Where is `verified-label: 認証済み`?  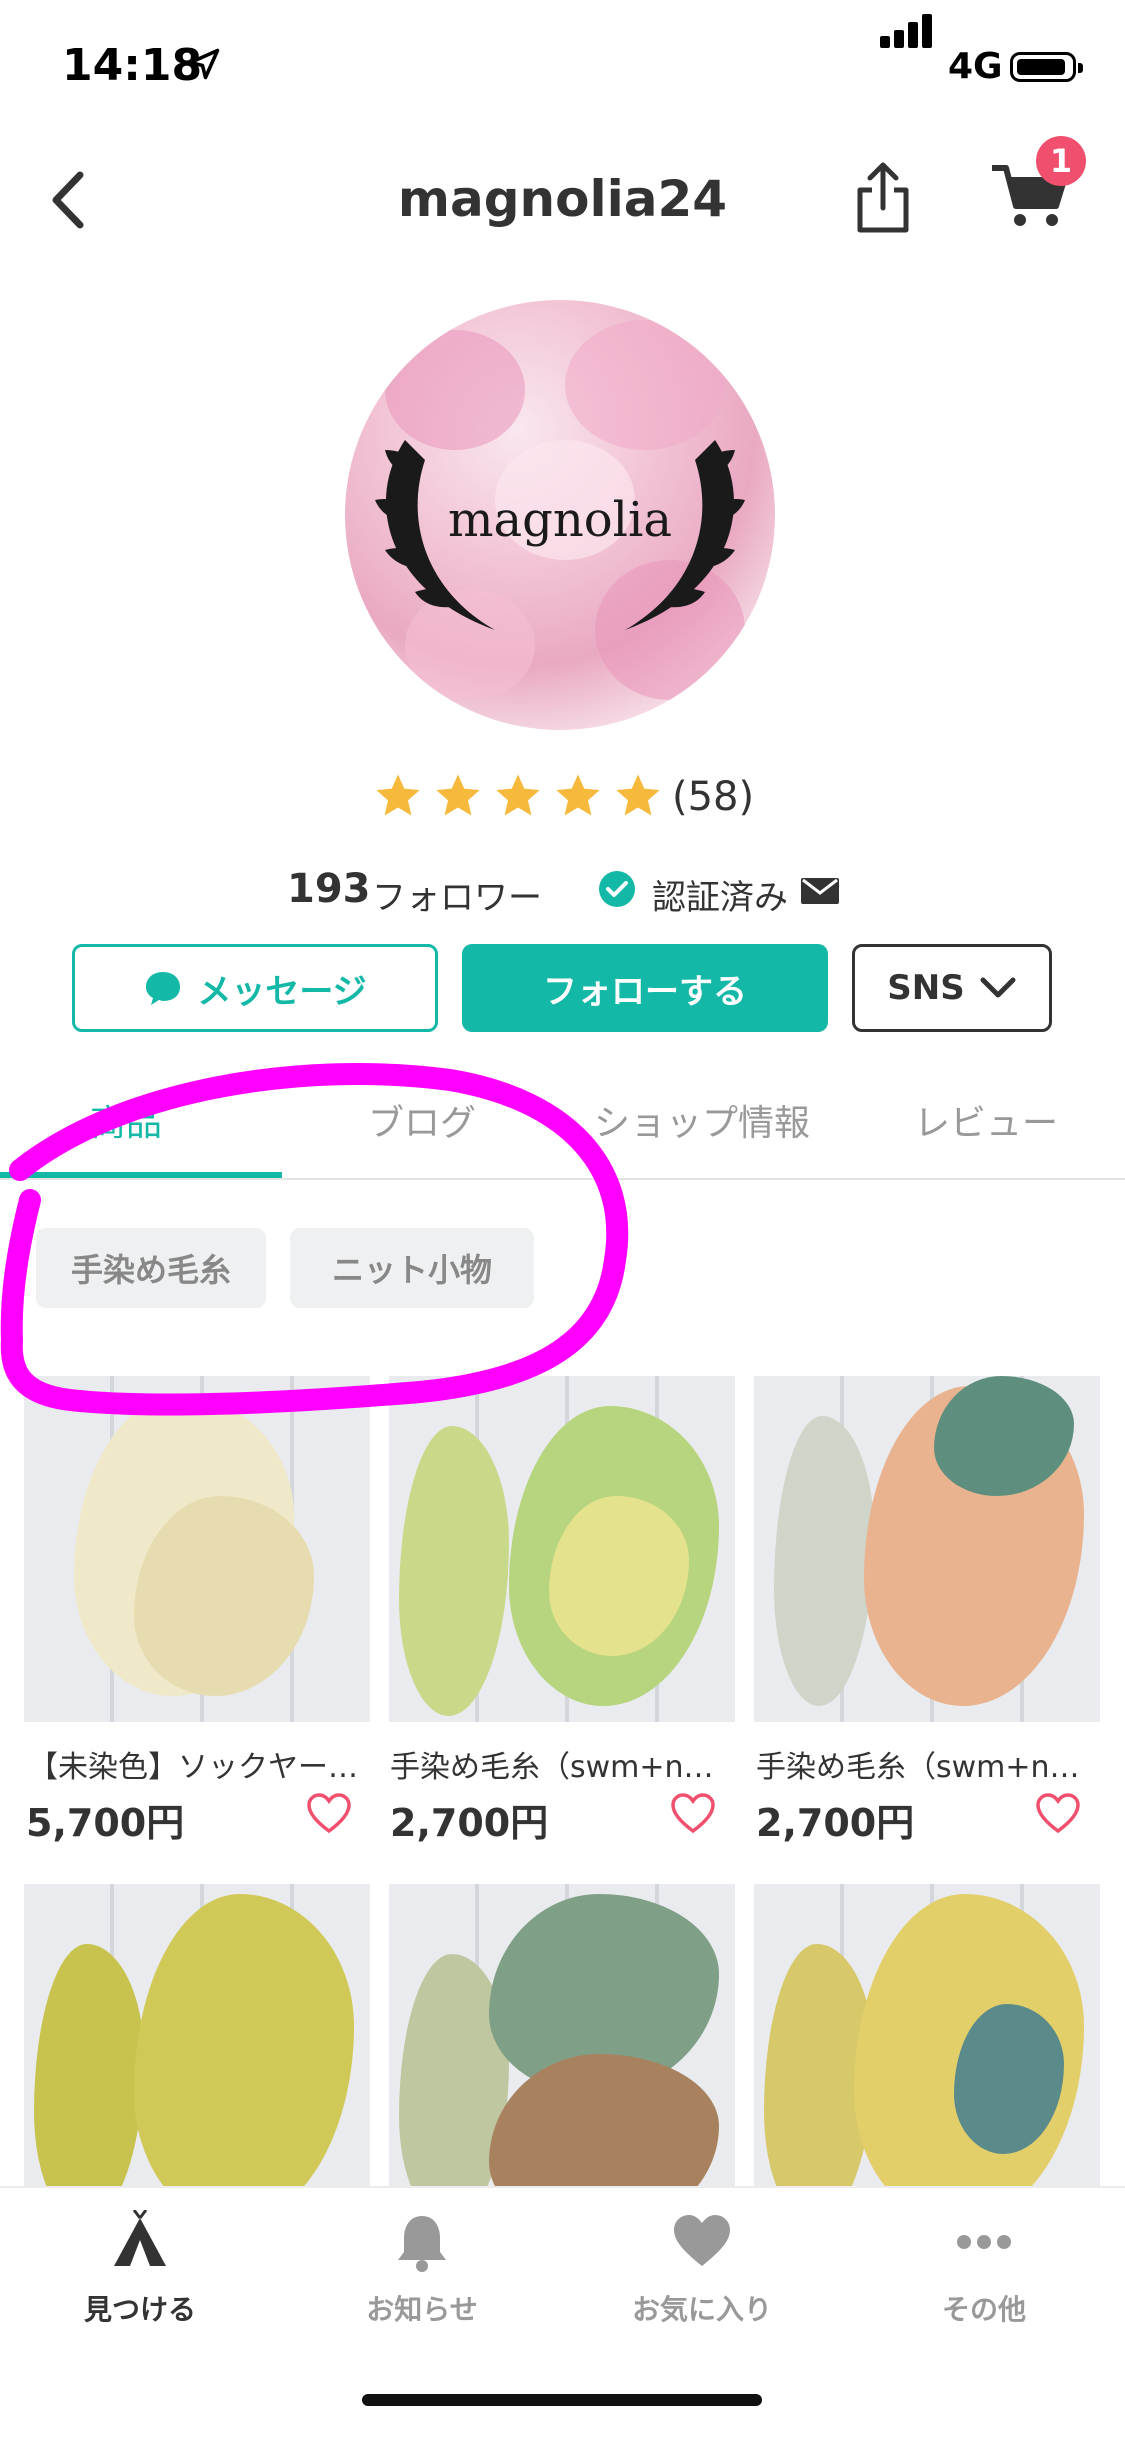
verified-label: 認証済み is located at coordinates (720, 898).